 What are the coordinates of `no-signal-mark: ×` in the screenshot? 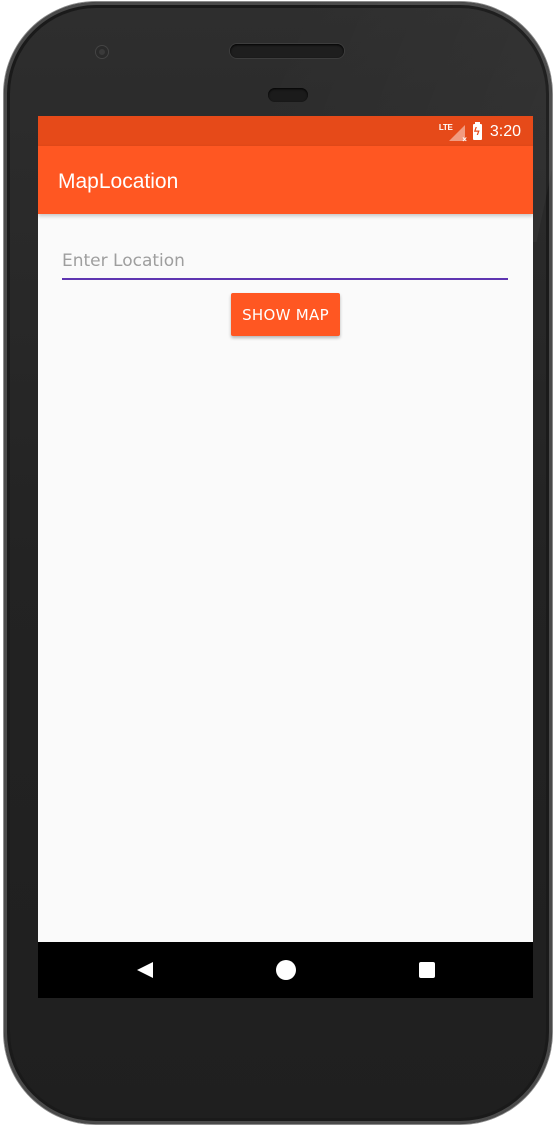 It's located at (464, 139).